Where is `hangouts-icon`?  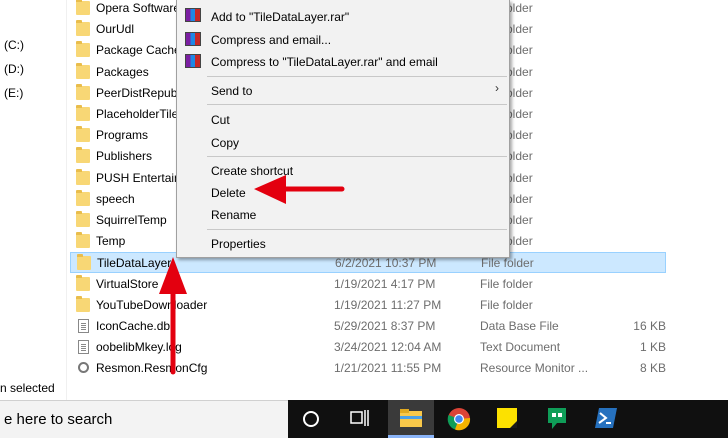 hangouts-icon is located at coordinates (557, 419).